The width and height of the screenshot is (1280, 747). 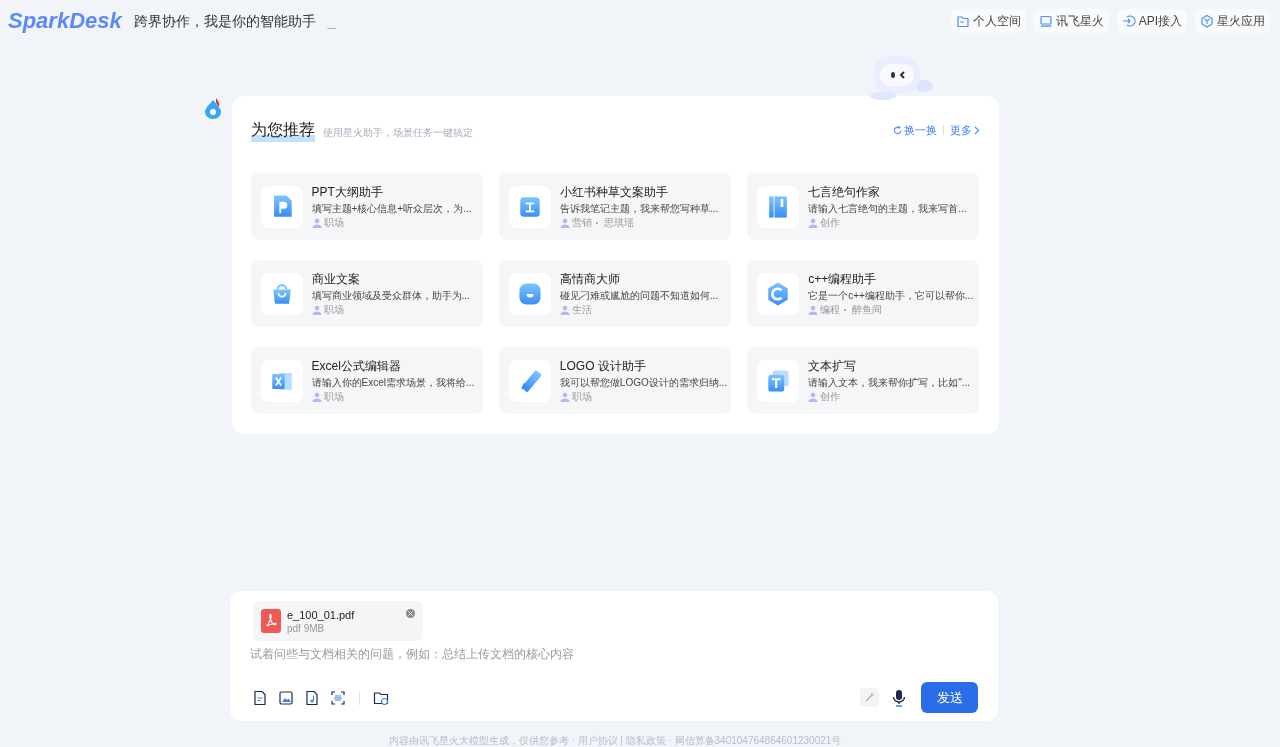 I want to click on nav-link: 星火应用, so click(x=1232, y=21).